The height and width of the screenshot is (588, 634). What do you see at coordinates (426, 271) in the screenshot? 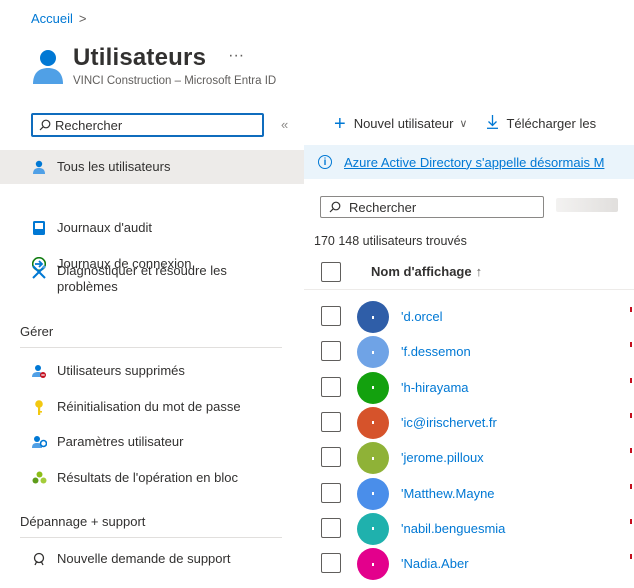
I see `column-header-display-name: Nom d'affichage ↑` at bounding box center [426, 271].